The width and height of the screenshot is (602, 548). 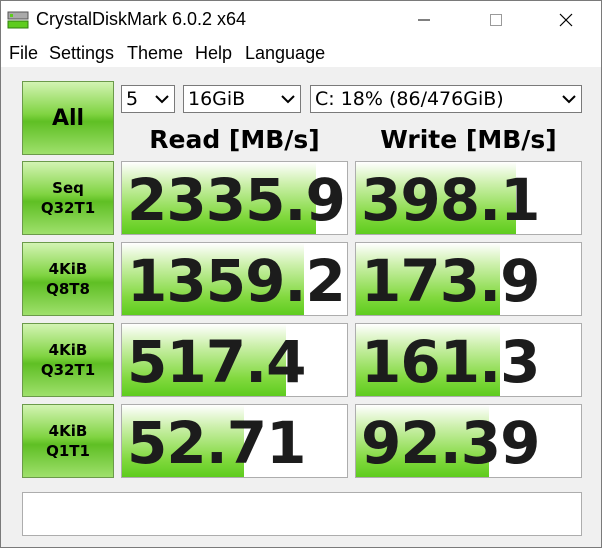 I want to click on minimize-button, so click(x=424, y=20).